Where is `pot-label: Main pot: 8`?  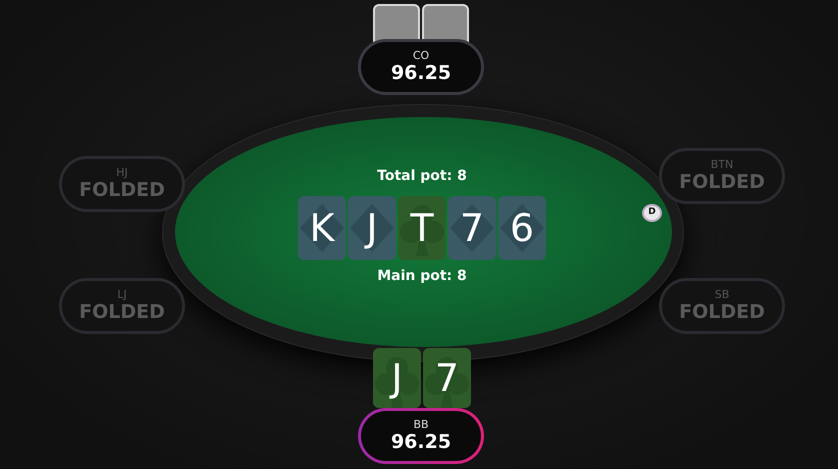 pot-label: Main pot: 8 is located at coordinates (422, 276).